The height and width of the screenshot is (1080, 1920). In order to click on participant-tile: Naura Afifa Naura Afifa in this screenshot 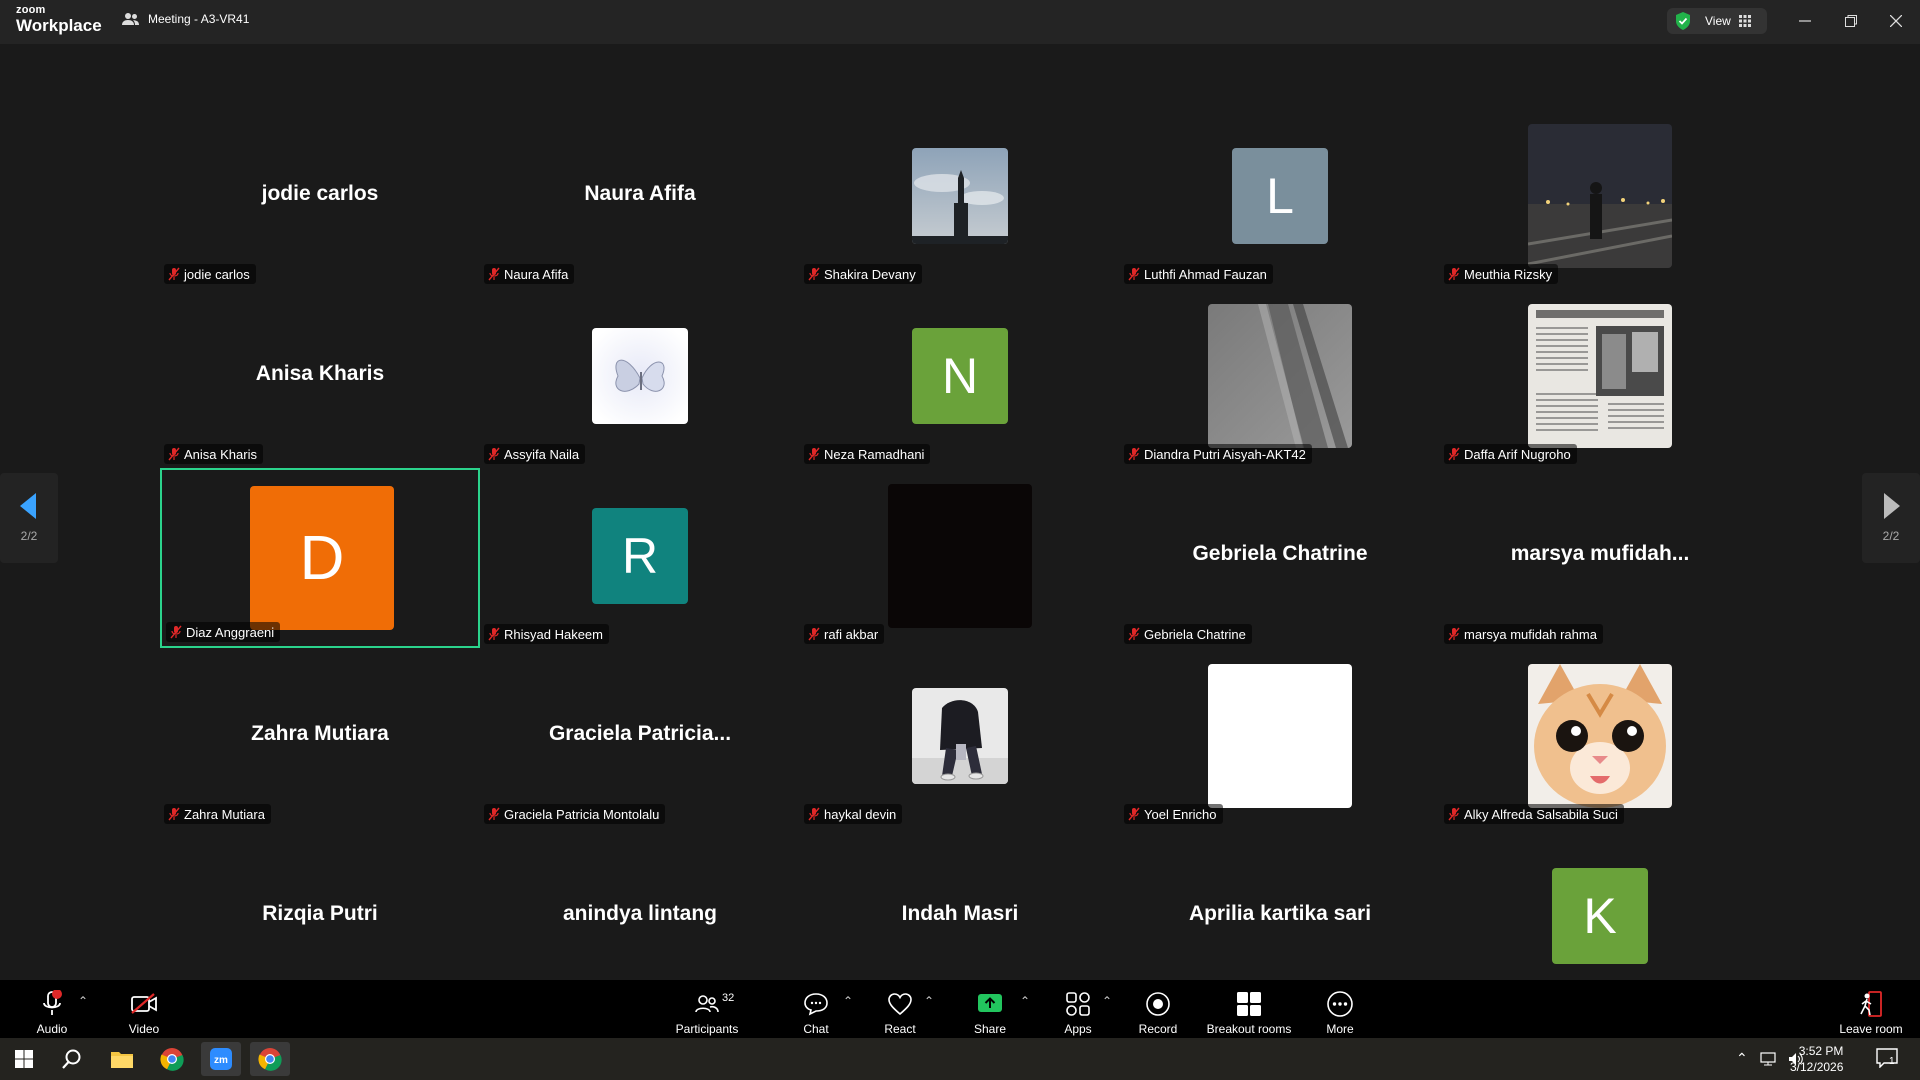, I will do `click(640, 198)`.